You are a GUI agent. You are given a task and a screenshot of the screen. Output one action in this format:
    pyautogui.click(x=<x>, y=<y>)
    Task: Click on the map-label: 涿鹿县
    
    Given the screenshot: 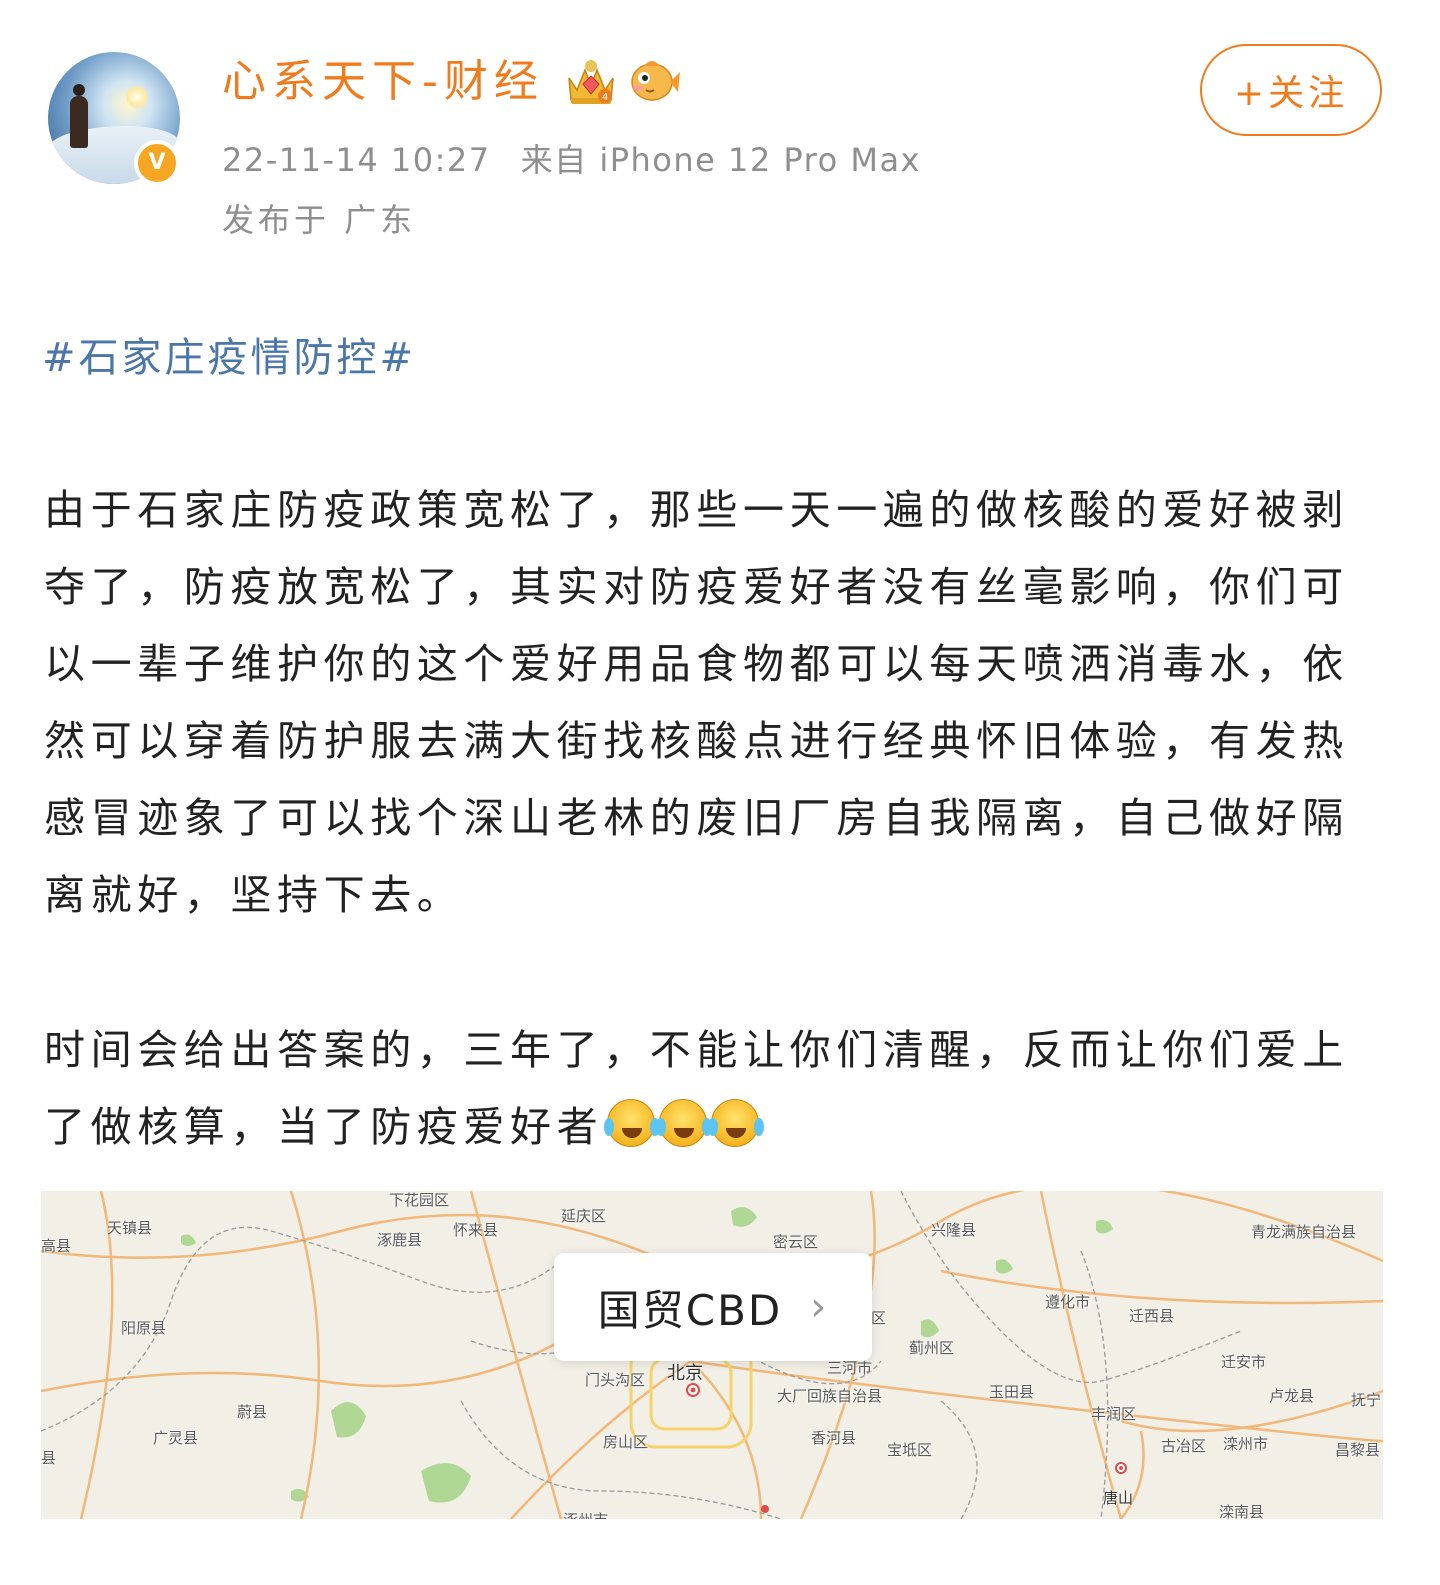 What is the action you would take?
    pyautogui.click(x=400, y=1240)
    